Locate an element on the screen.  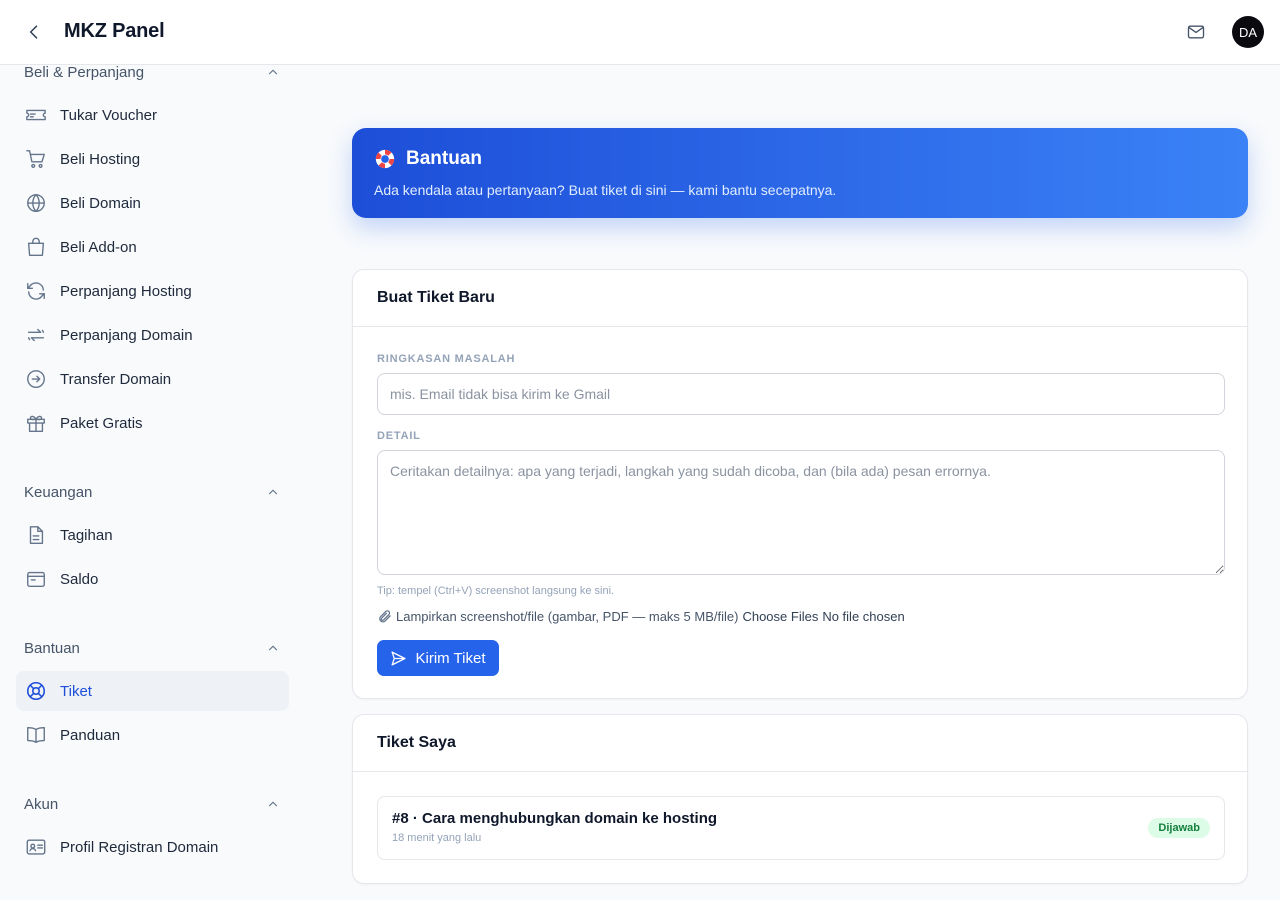
sidebar-item-label: Beli Hosting is located at coordinates (100, 159).